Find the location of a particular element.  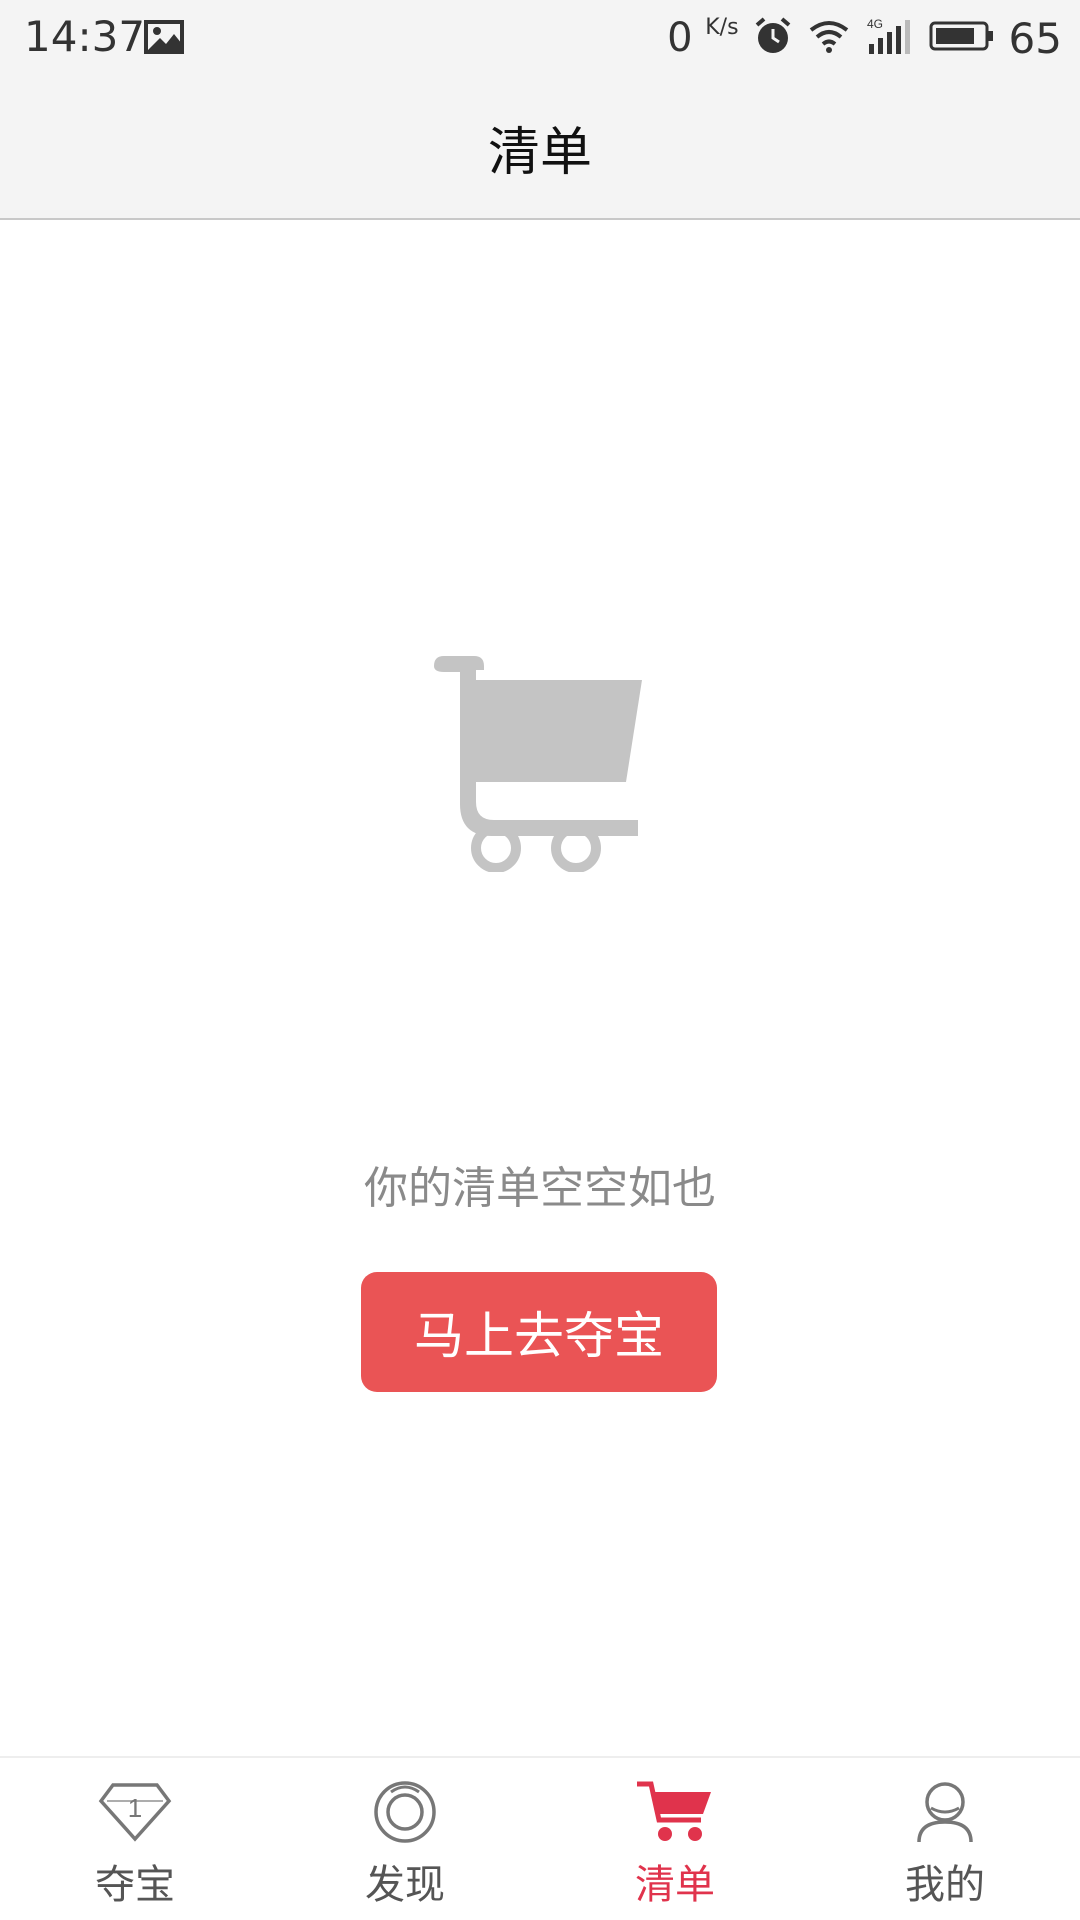

top-app-bar: 清单 is located at coordinates (540, 148).